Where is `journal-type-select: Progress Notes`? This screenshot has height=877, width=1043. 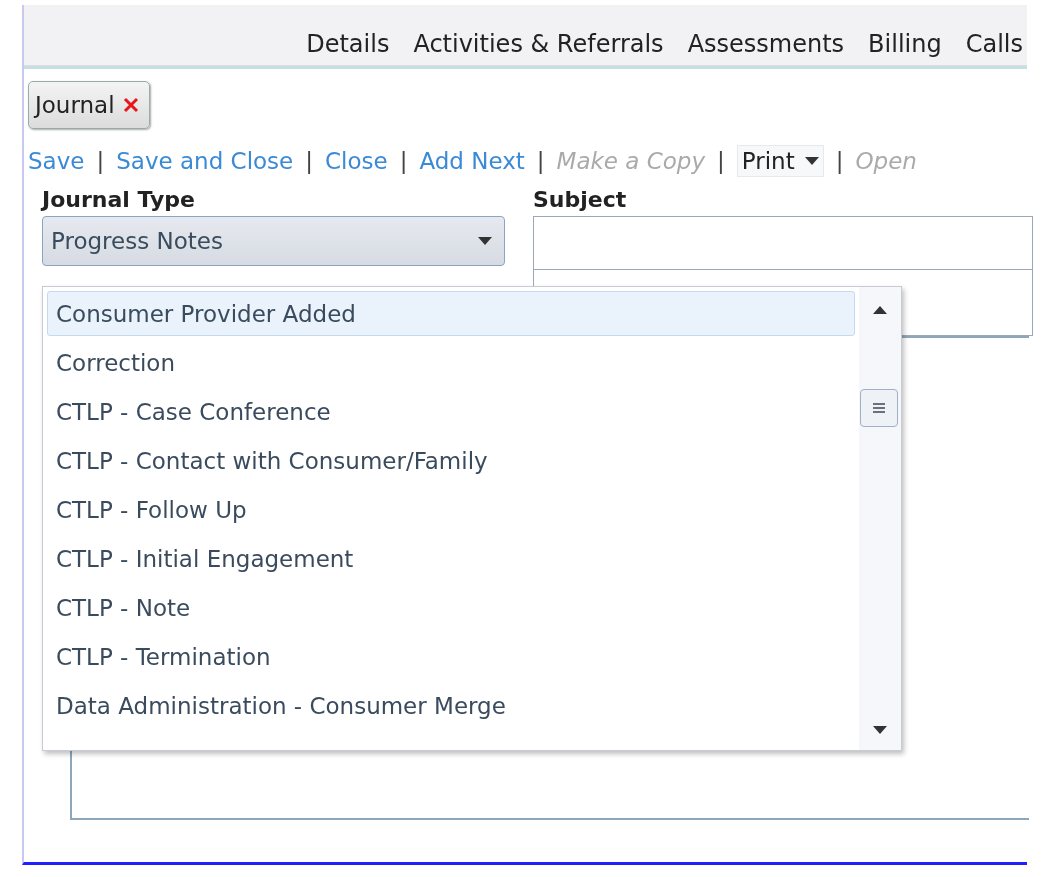 journal-type-select: Progress Notes is located at coordinates (273, 241).